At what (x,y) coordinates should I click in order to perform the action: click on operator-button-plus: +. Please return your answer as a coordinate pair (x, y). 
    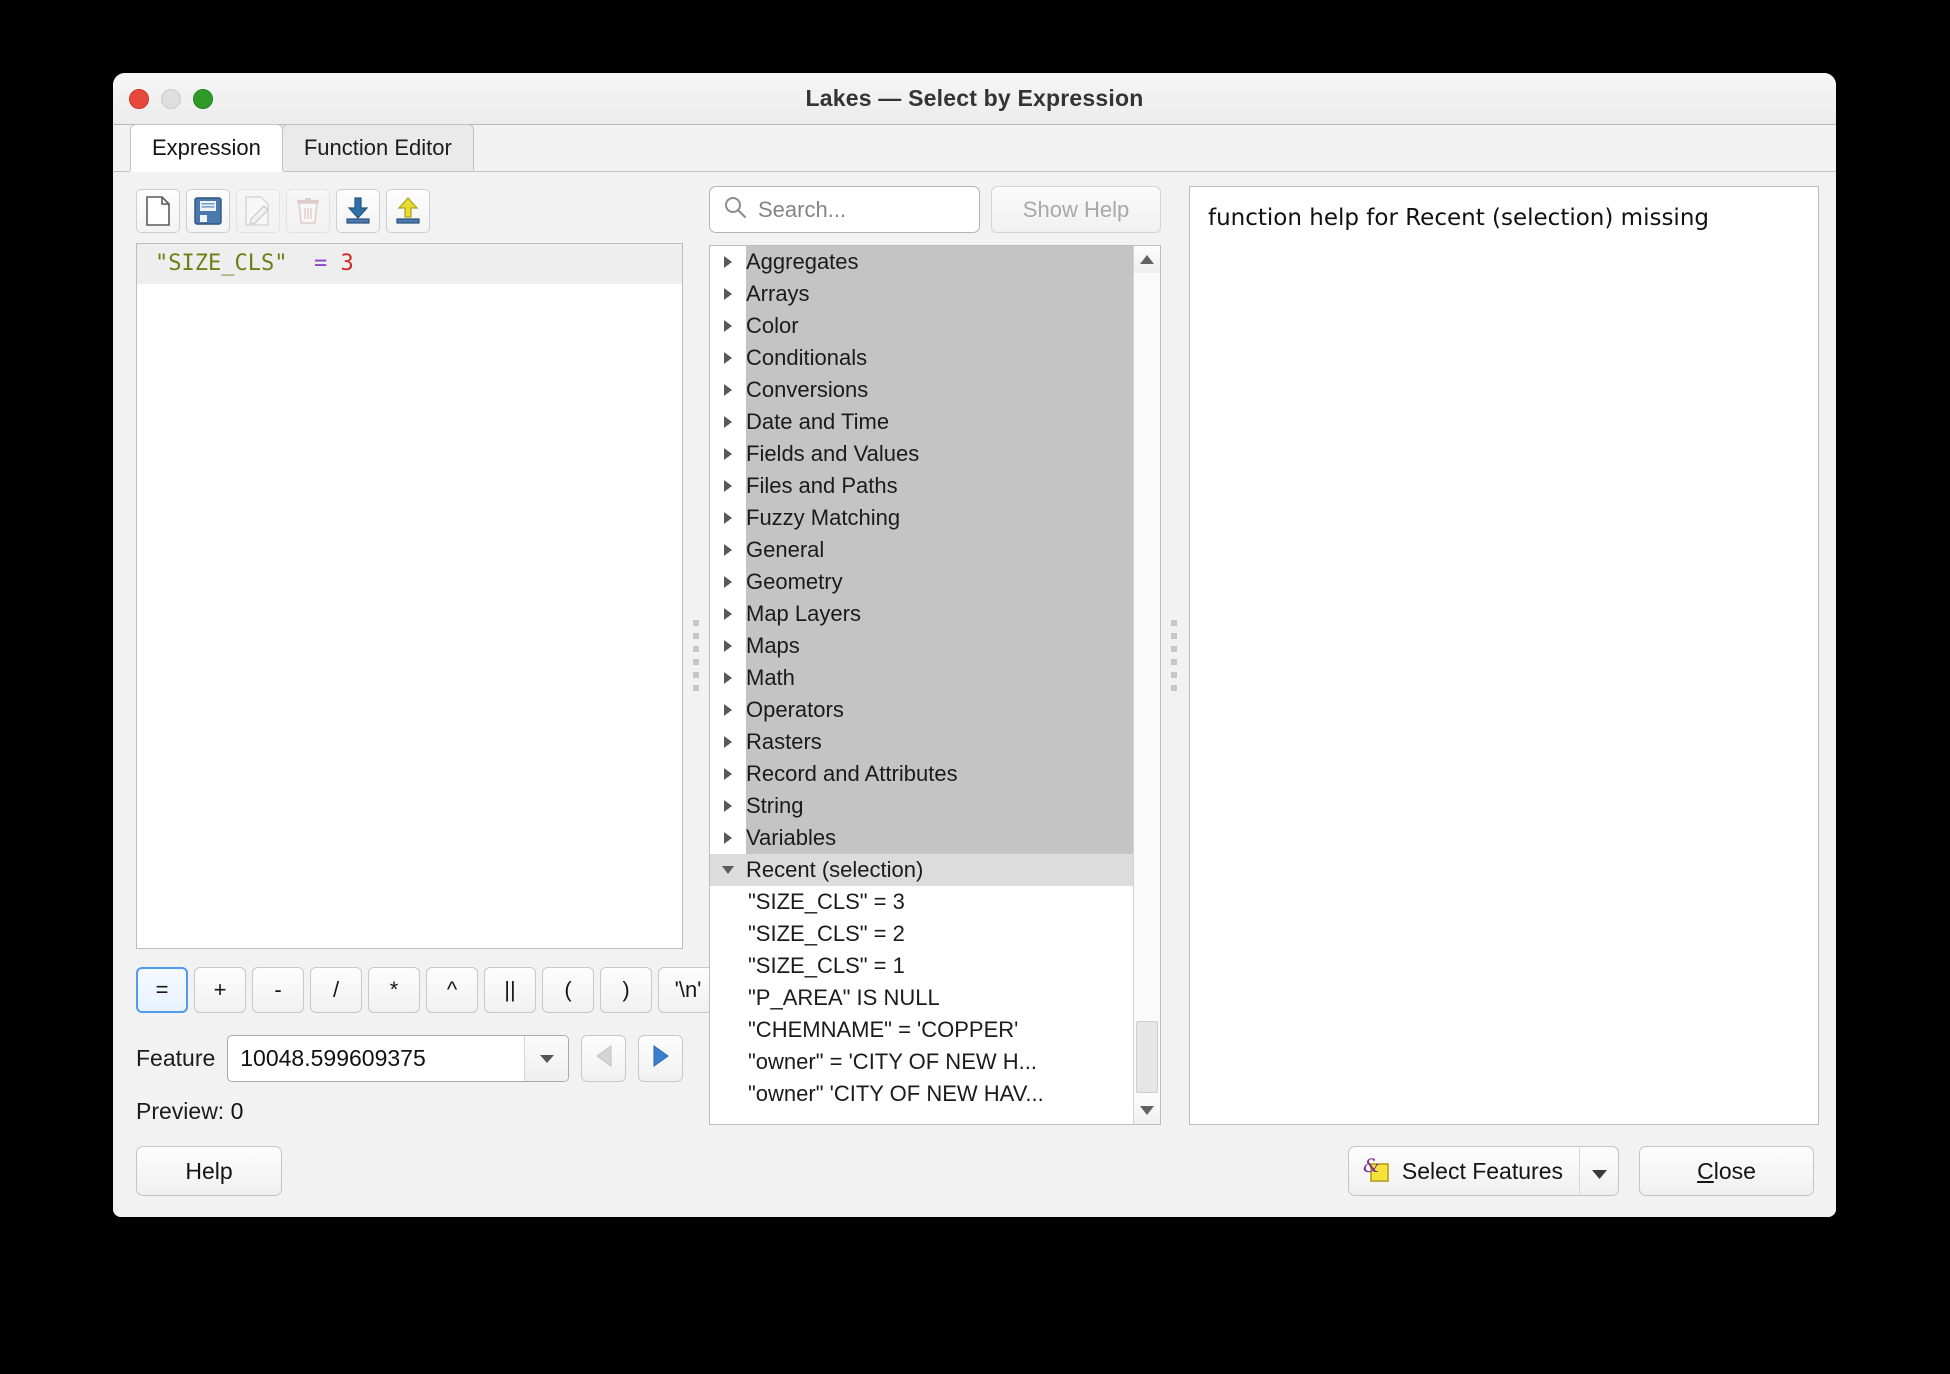
    Looking at the image, I should click on (220, 990).